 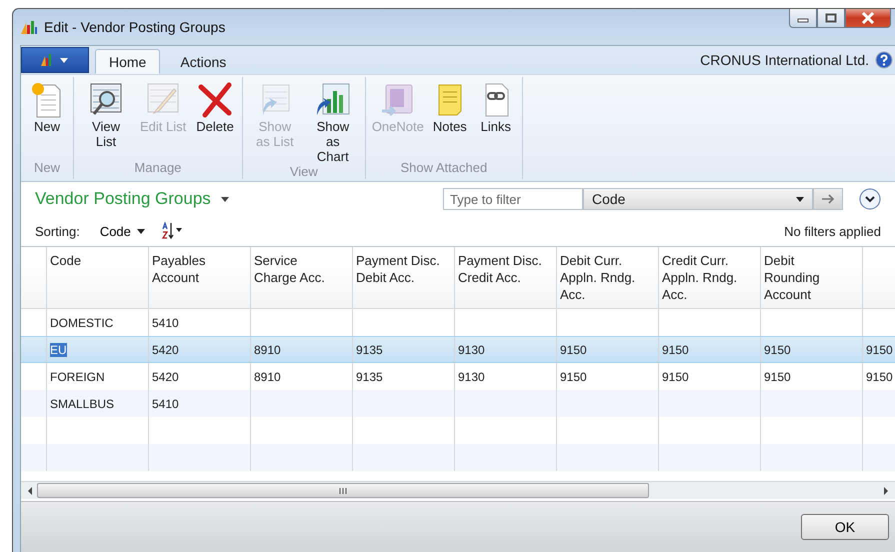 What do you see at coordinates (398, 269) in the screenshot?
I see `column-header: Payment Disc. Debit Acc.` at bounding box center [398, 269].